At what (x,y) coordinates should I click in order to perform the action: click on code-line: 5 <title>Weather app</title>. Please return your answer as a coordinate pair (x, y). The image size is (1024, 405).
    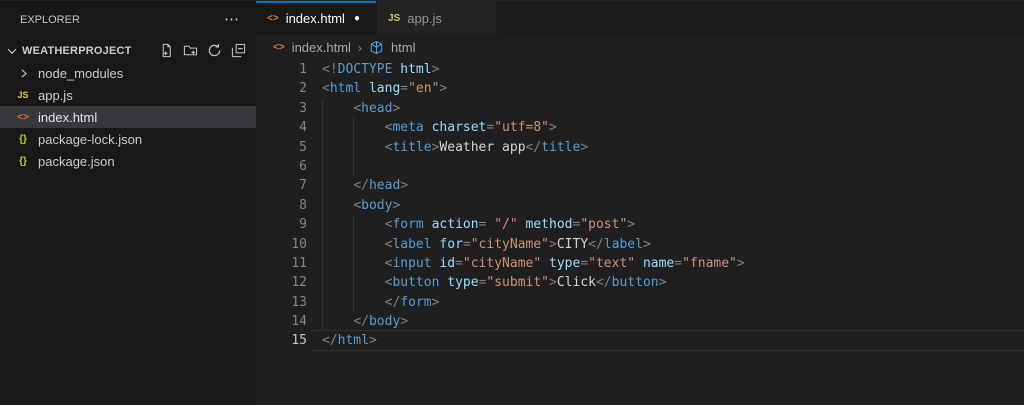
    Looking at the image, I should click on (640, 147).